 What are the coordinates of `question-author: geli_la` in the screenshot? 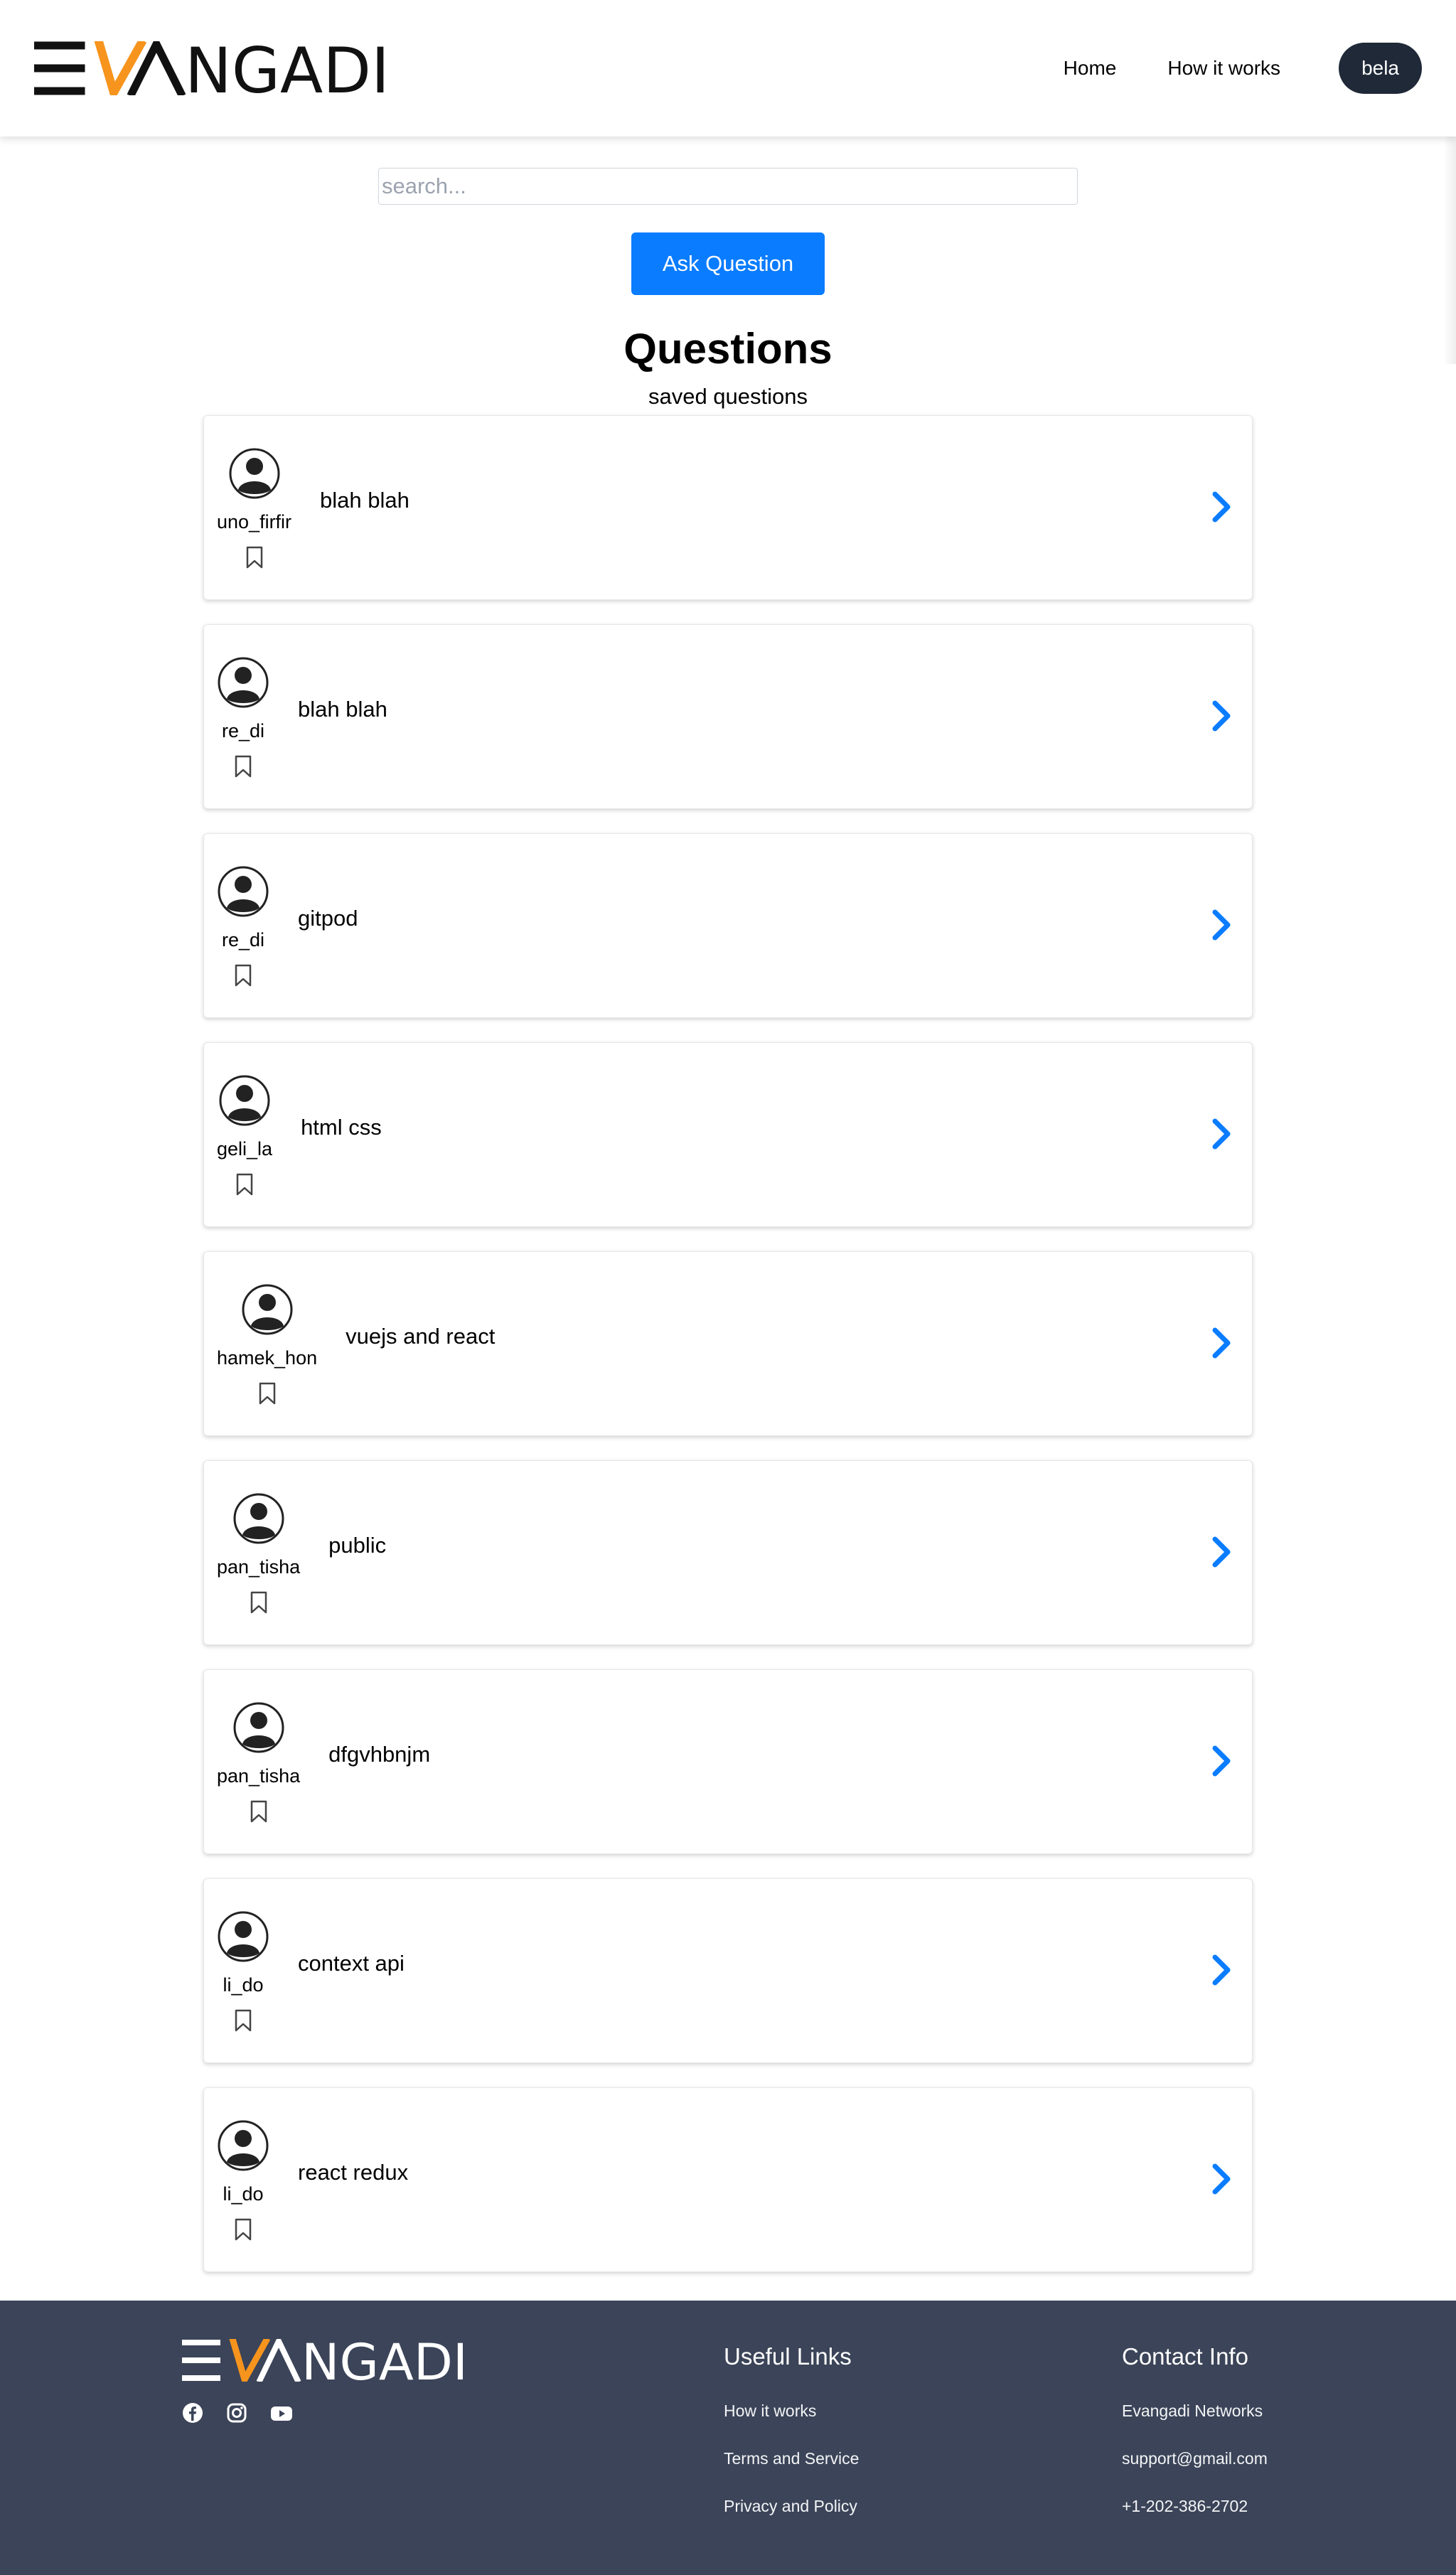 It's located at (245, 1135).